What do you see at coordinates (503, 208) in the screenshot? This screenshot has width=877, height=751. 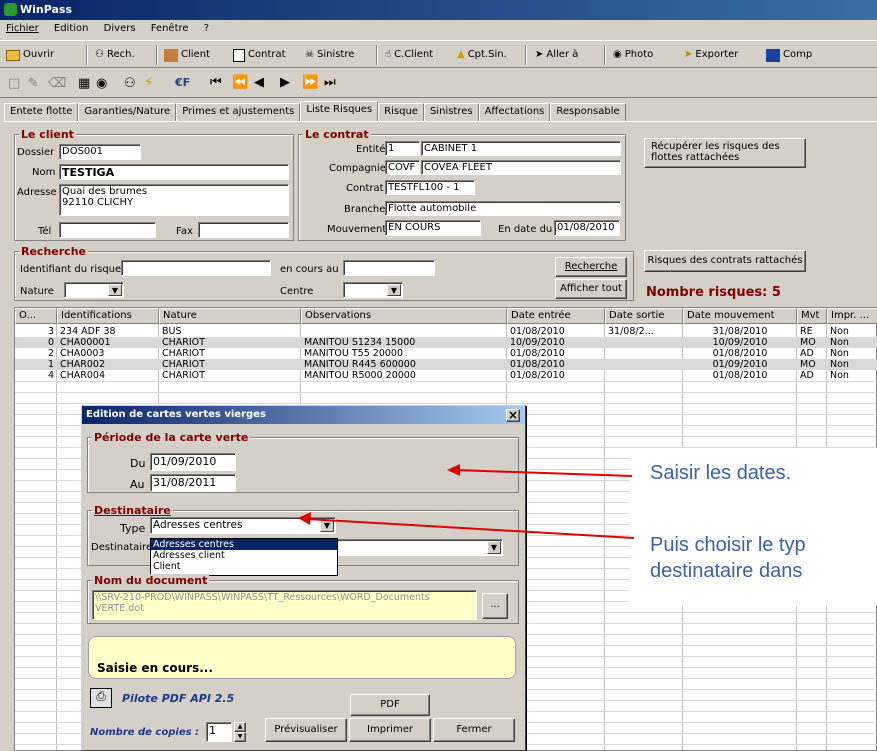 I see `branche-field: Flotte automobile` at bounding box center [503, 208].